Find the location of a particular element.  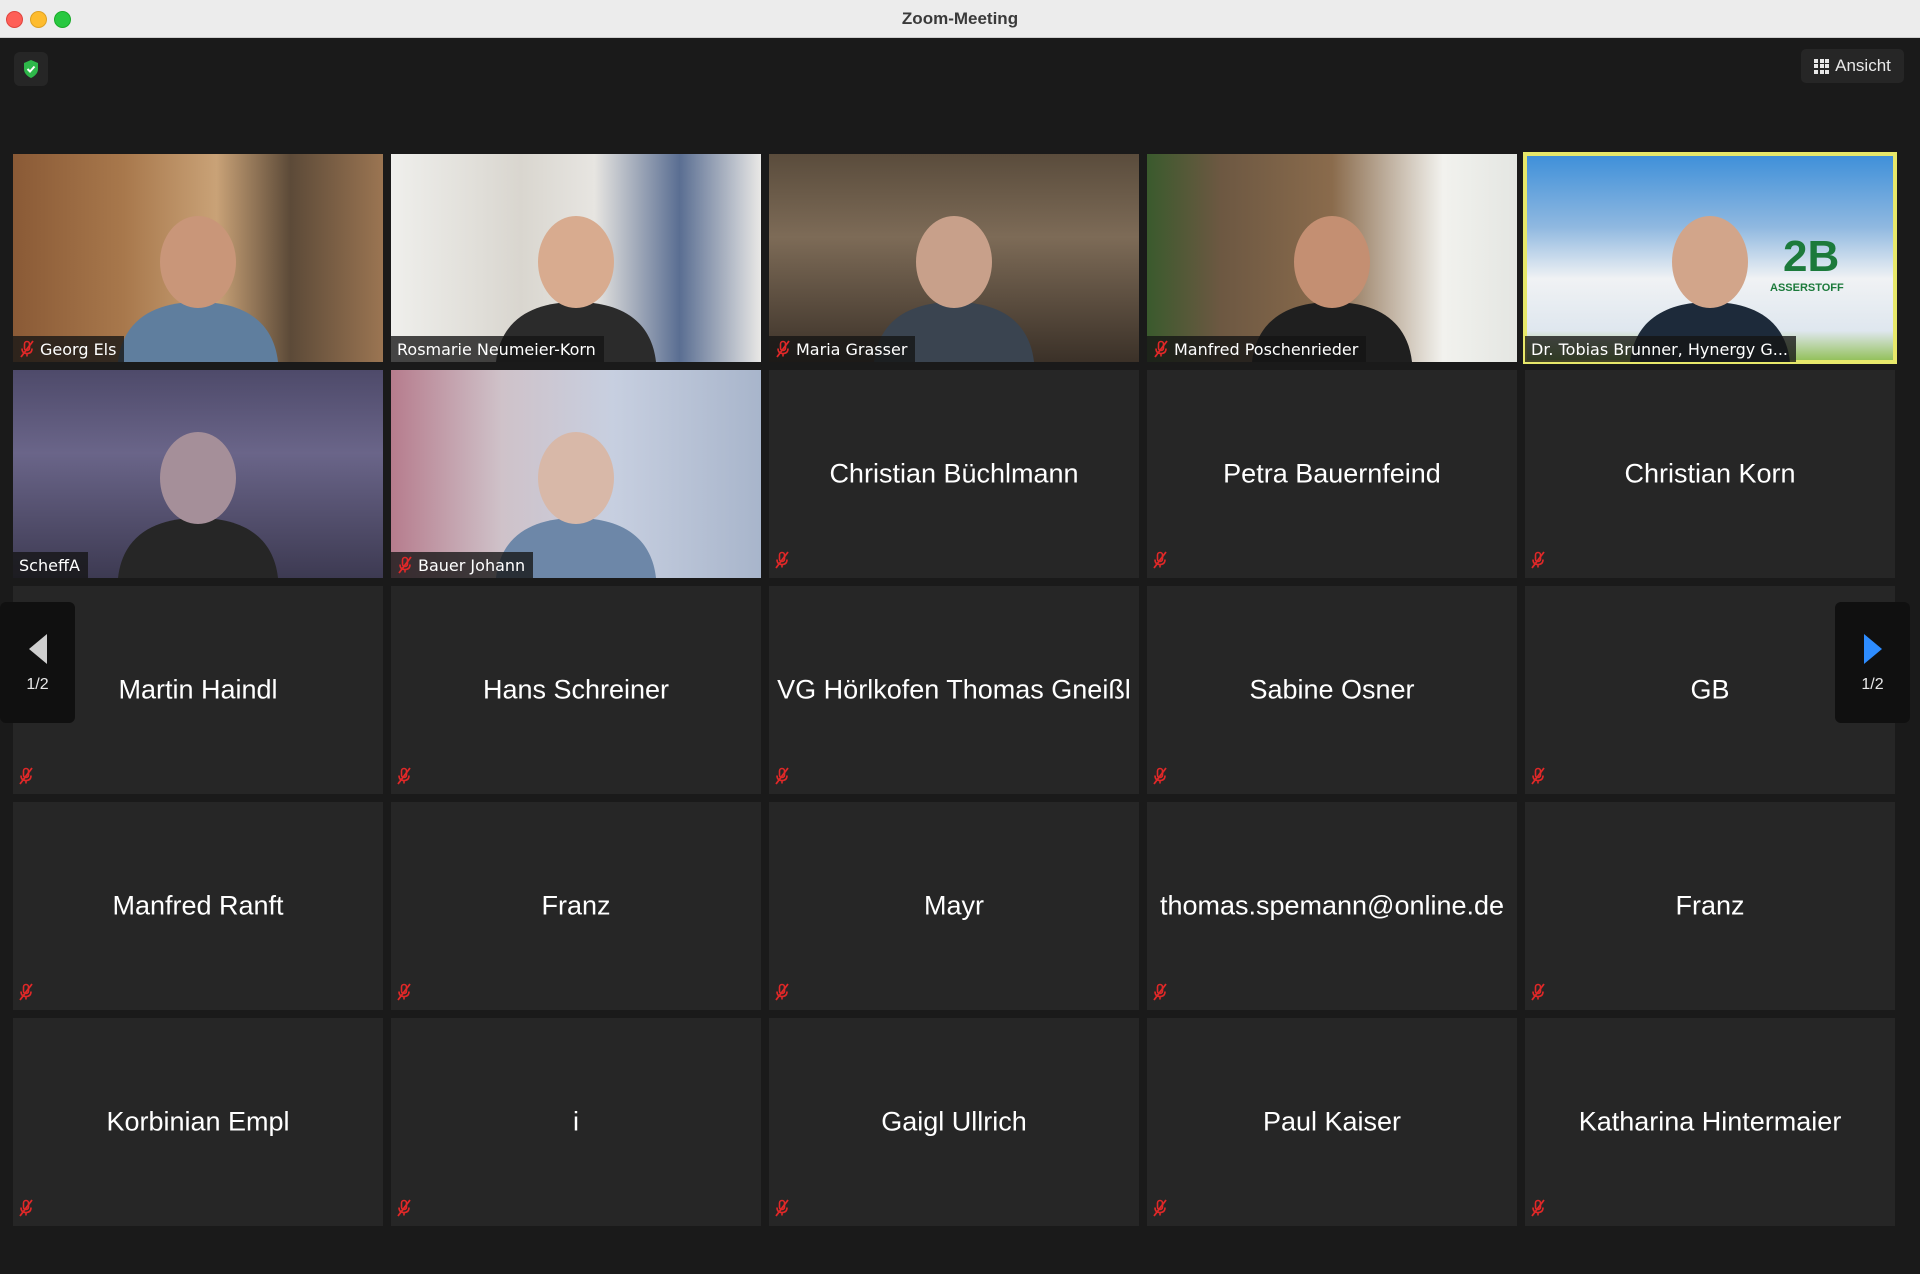

participant-tile: Christian Korn is located at coordinates (1710, 474).